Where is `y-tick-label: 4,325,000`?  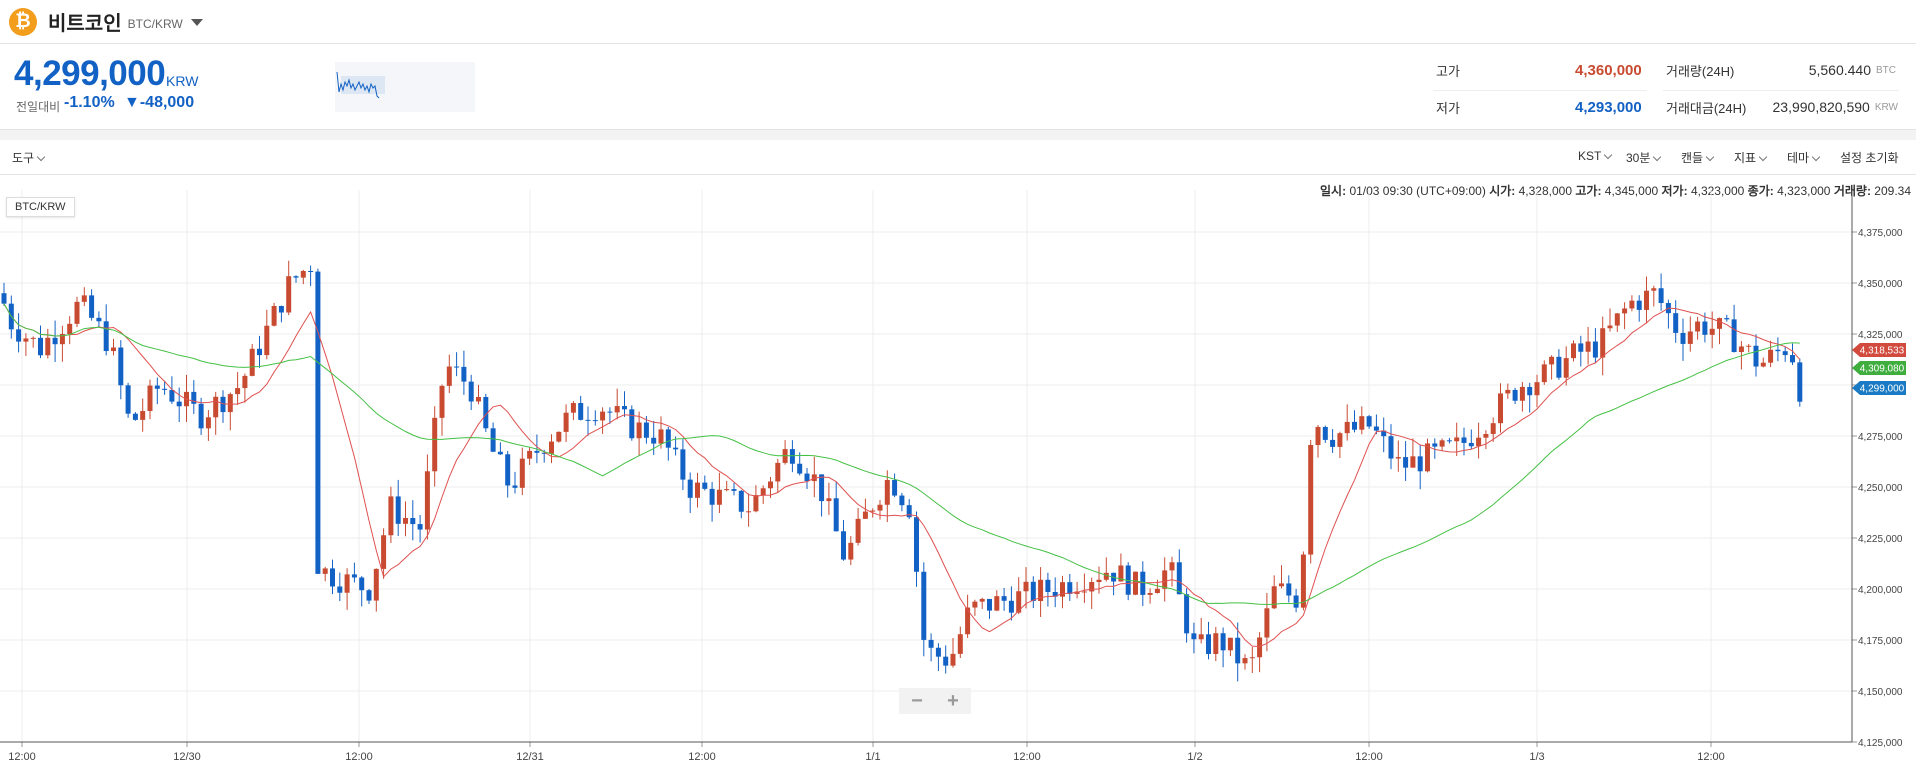 y-tick-label: 4,325,000 is located at coordinates (1880, 335).